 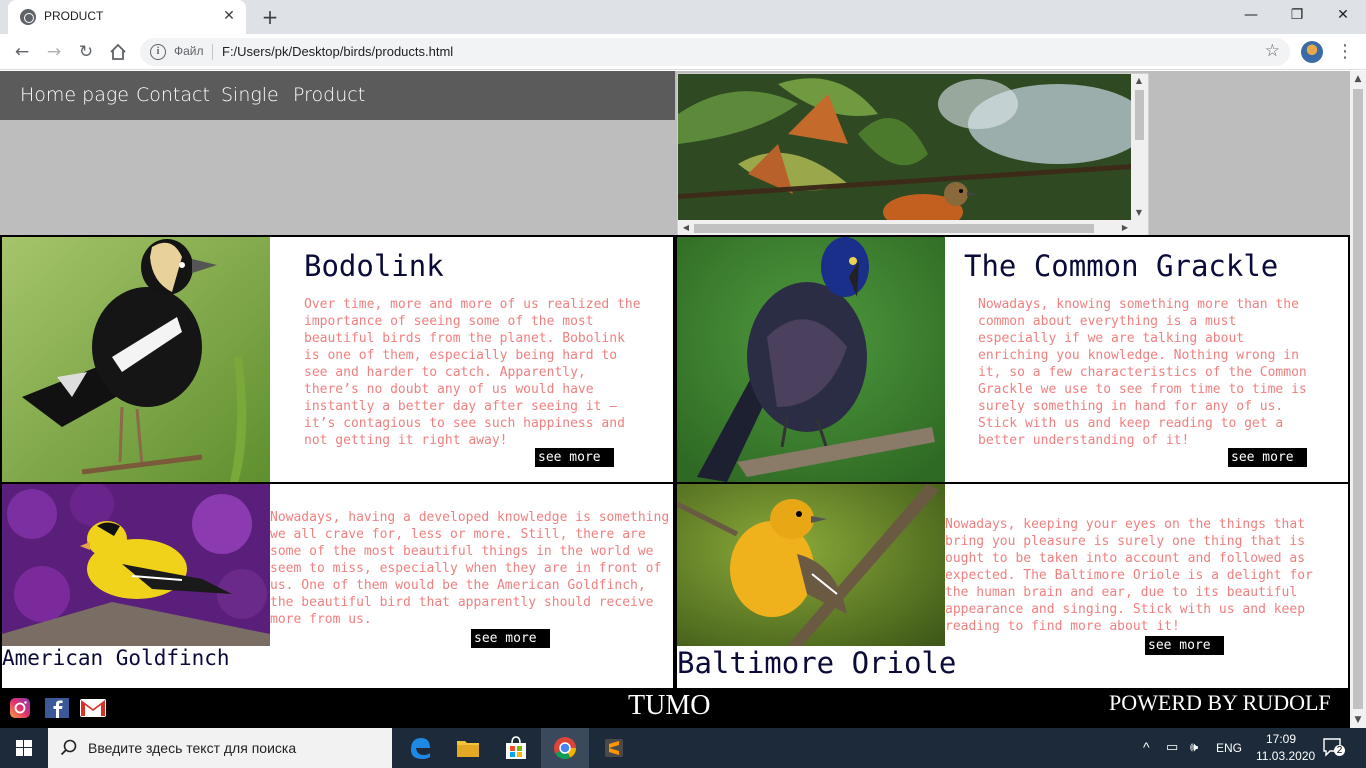 I want to click on minimize-button: —, so click(x=1251, y=15).